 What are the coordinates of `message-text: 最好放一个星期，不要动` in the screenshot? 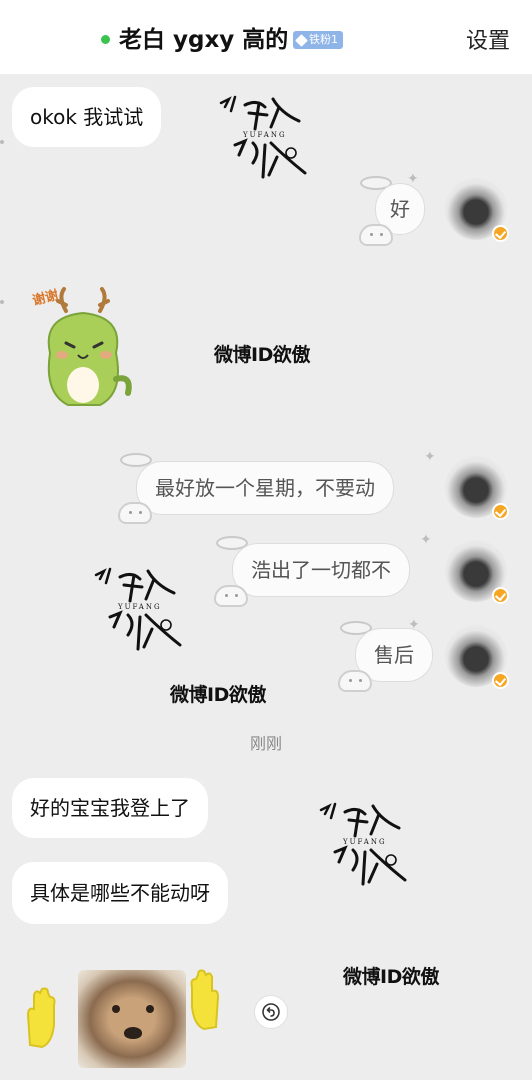 It's located at (265, 488).